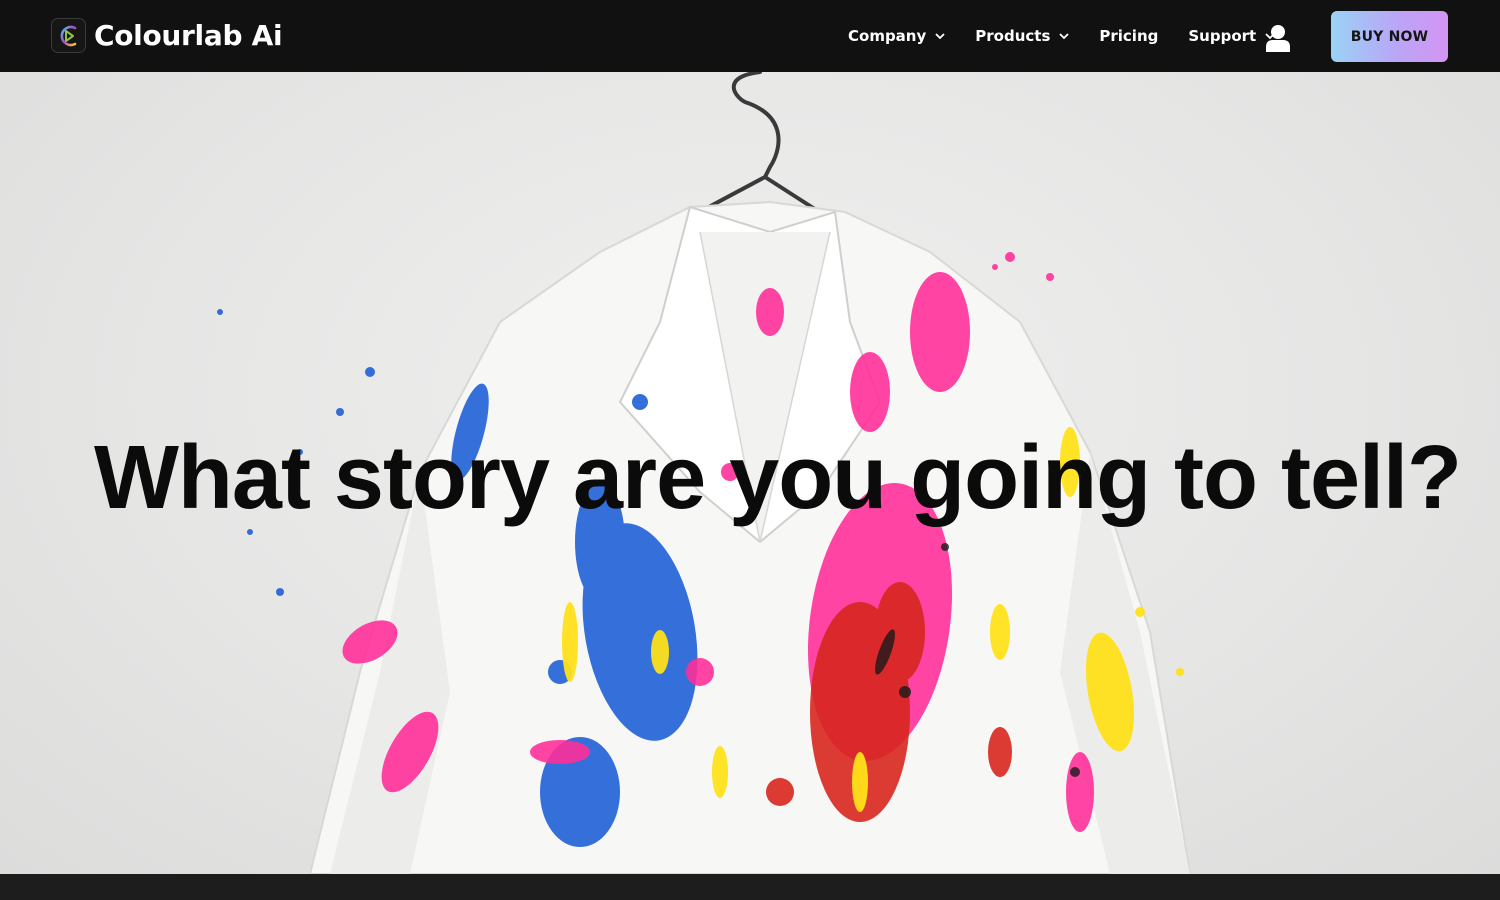 The width and height of the screenshot is (1500, 900). I want to click on user-icon, so click(1278, 38).